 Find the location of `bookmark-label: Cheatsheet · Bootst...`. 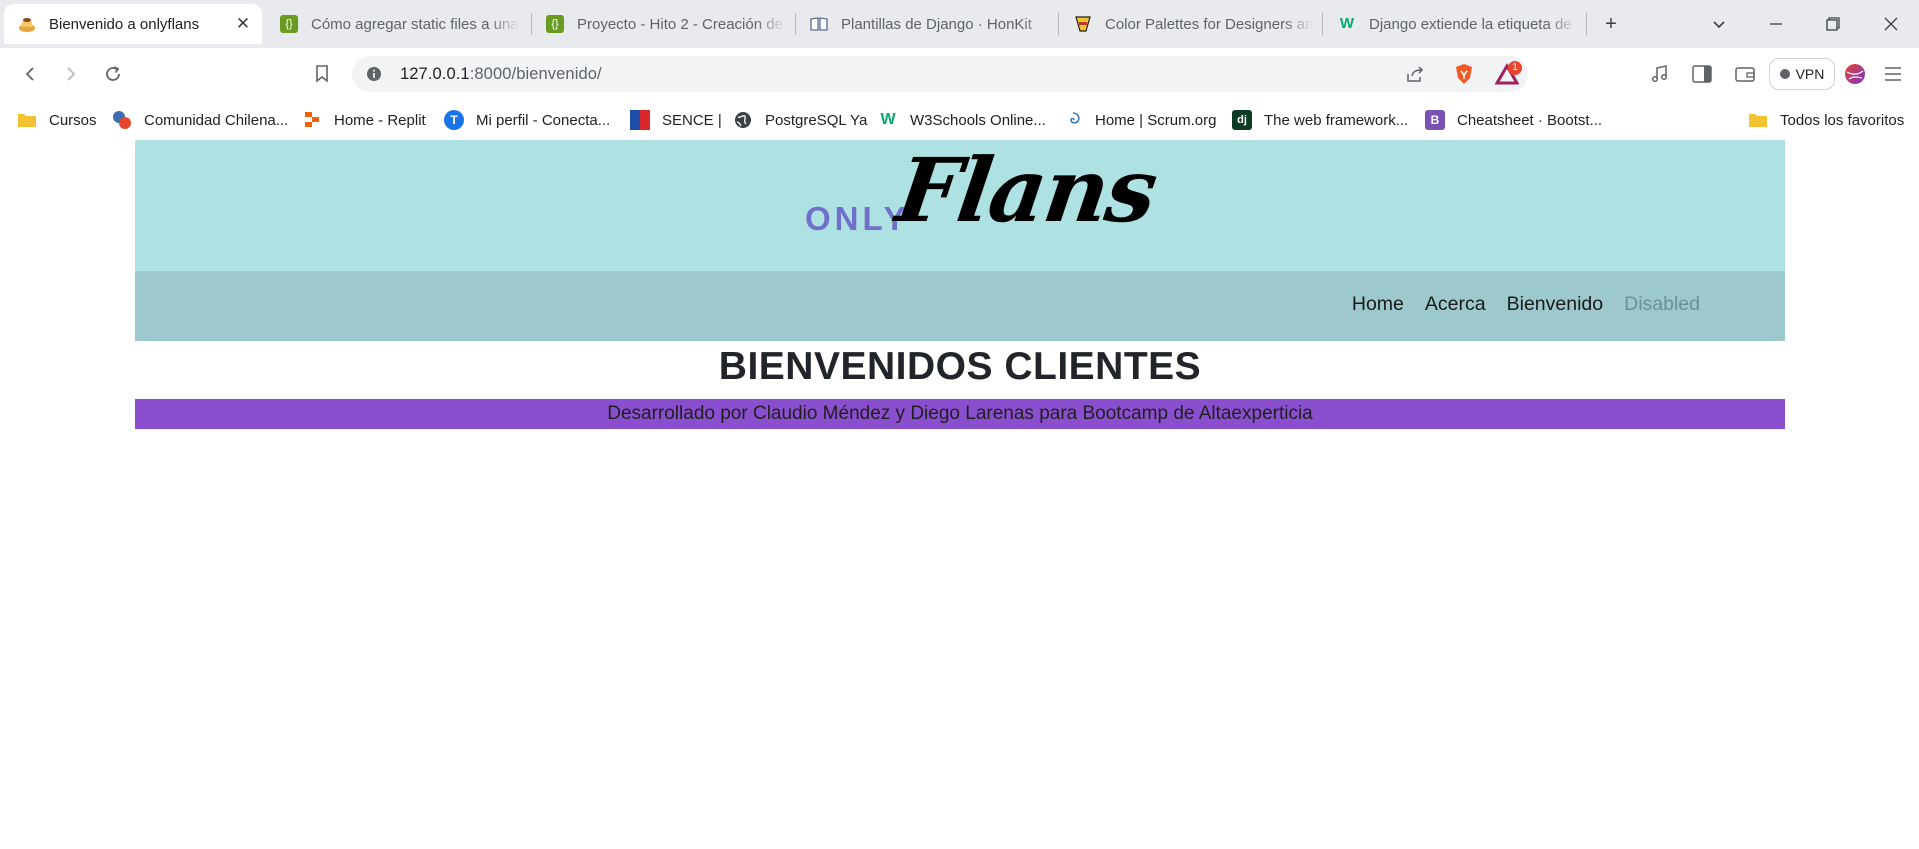

bookmark-label: Cheatsheet · Bootst... is located at coordinates (1530, 120).